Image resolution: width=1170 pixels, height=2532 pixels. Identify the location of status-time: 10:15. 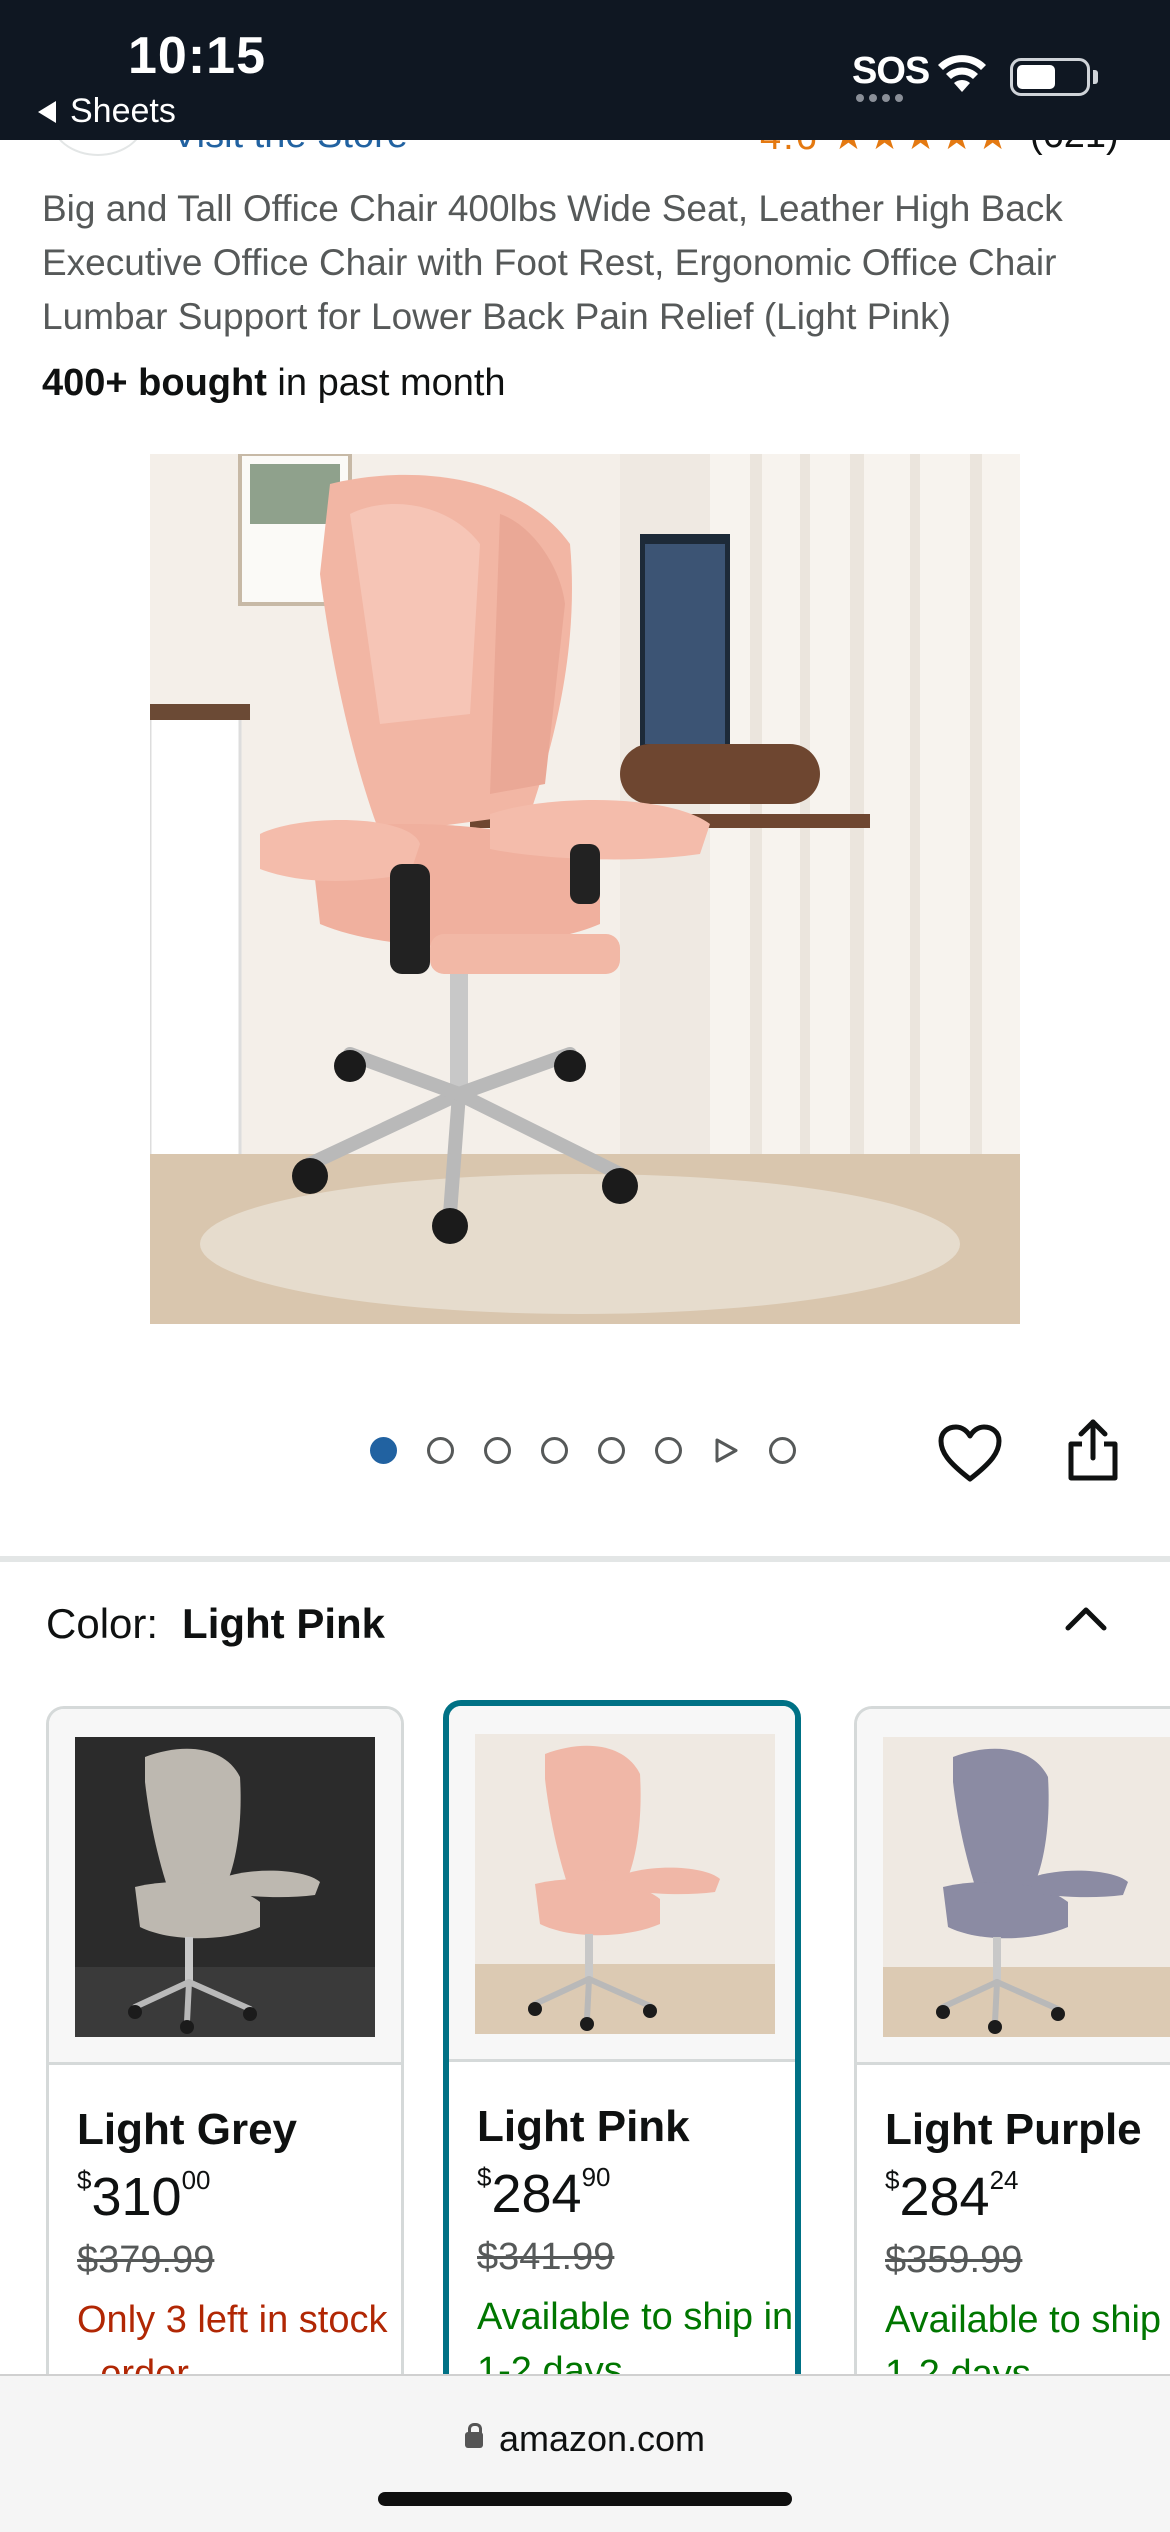
(197, 56).